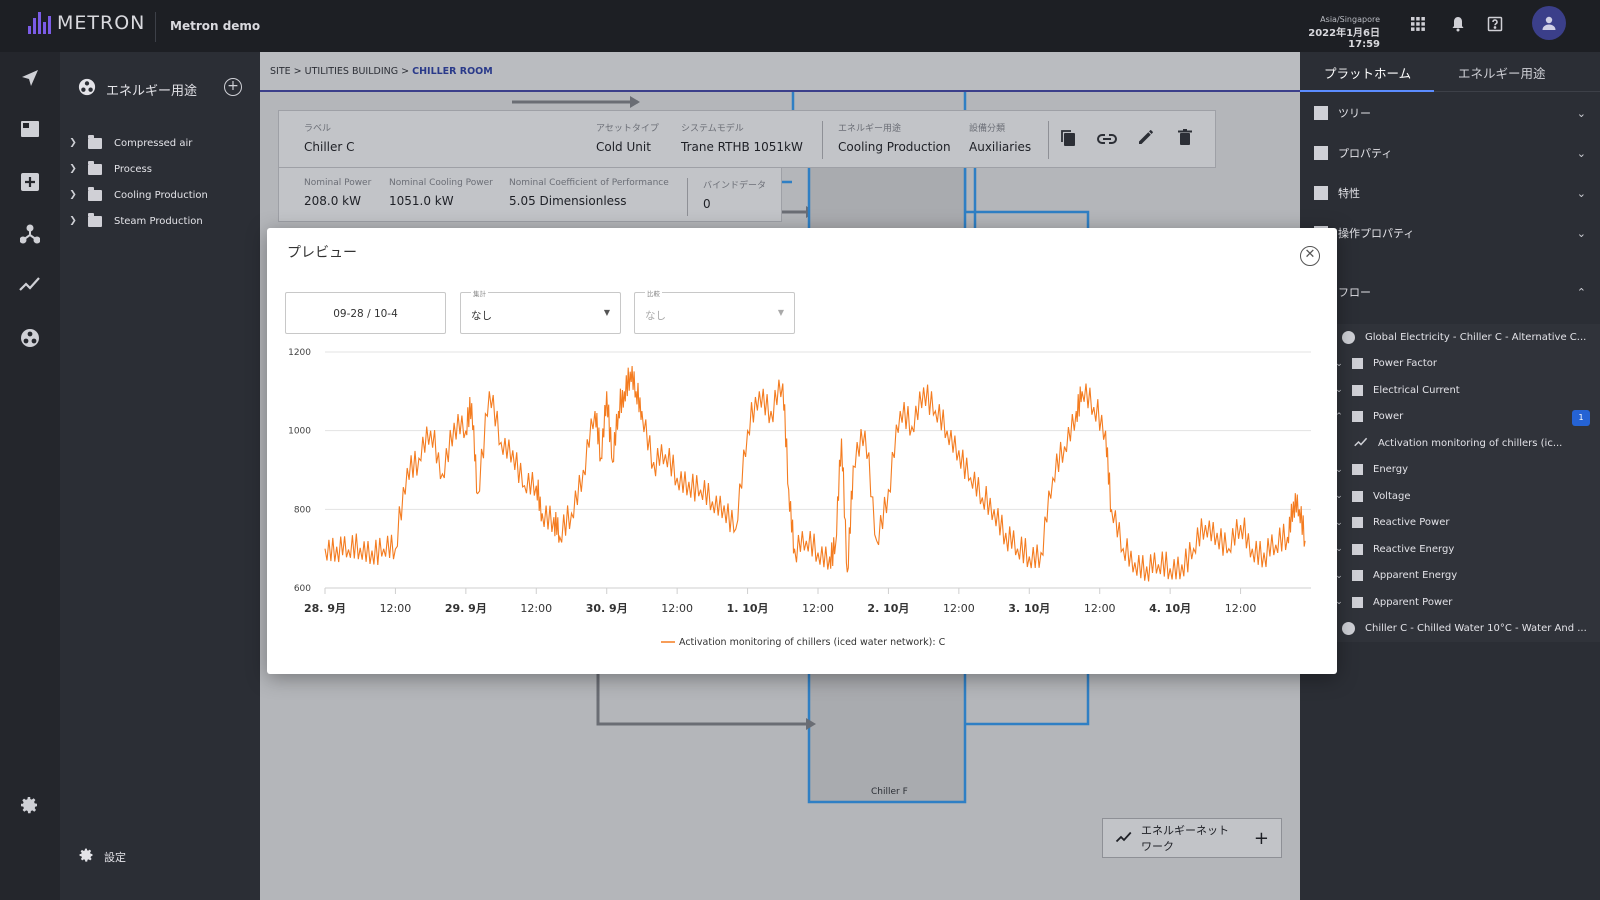 The width and height of the screenshot is (1600, 900). What do you see at coordinates (742, 137) in the screenshot?
I see `system-model-field: システムモデル Trane RTHB 1051kW` at bounding box center [742, 137].